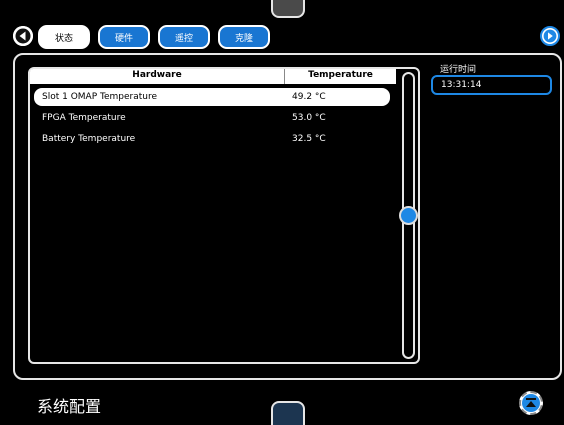  Describe the element at coordinates (491, 85) in the screenshot. I see `runtime-value-field: 13:31:14` at that location.